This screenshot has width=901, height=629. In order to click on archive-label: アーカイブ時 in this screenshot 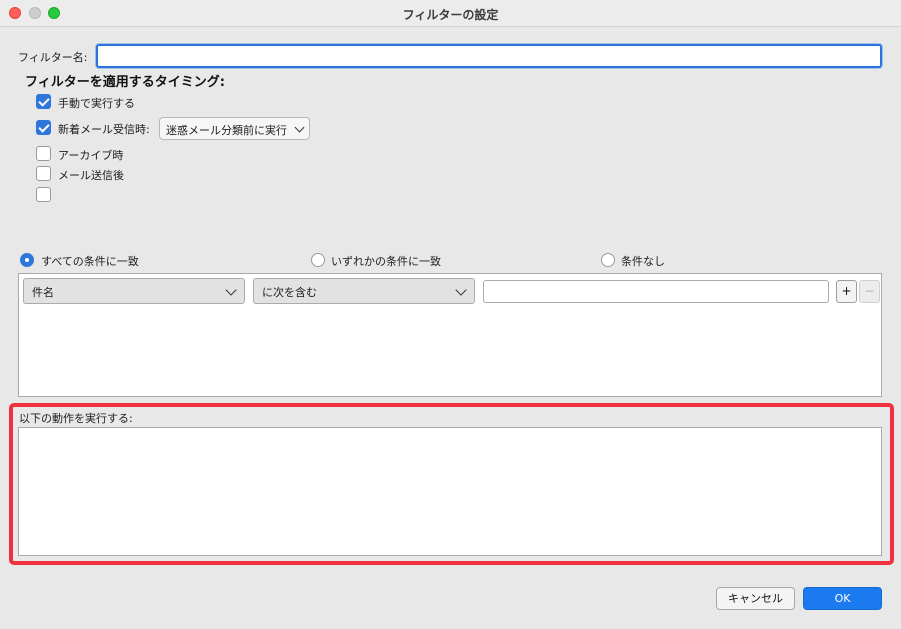, I will do `click(91, 155)`.